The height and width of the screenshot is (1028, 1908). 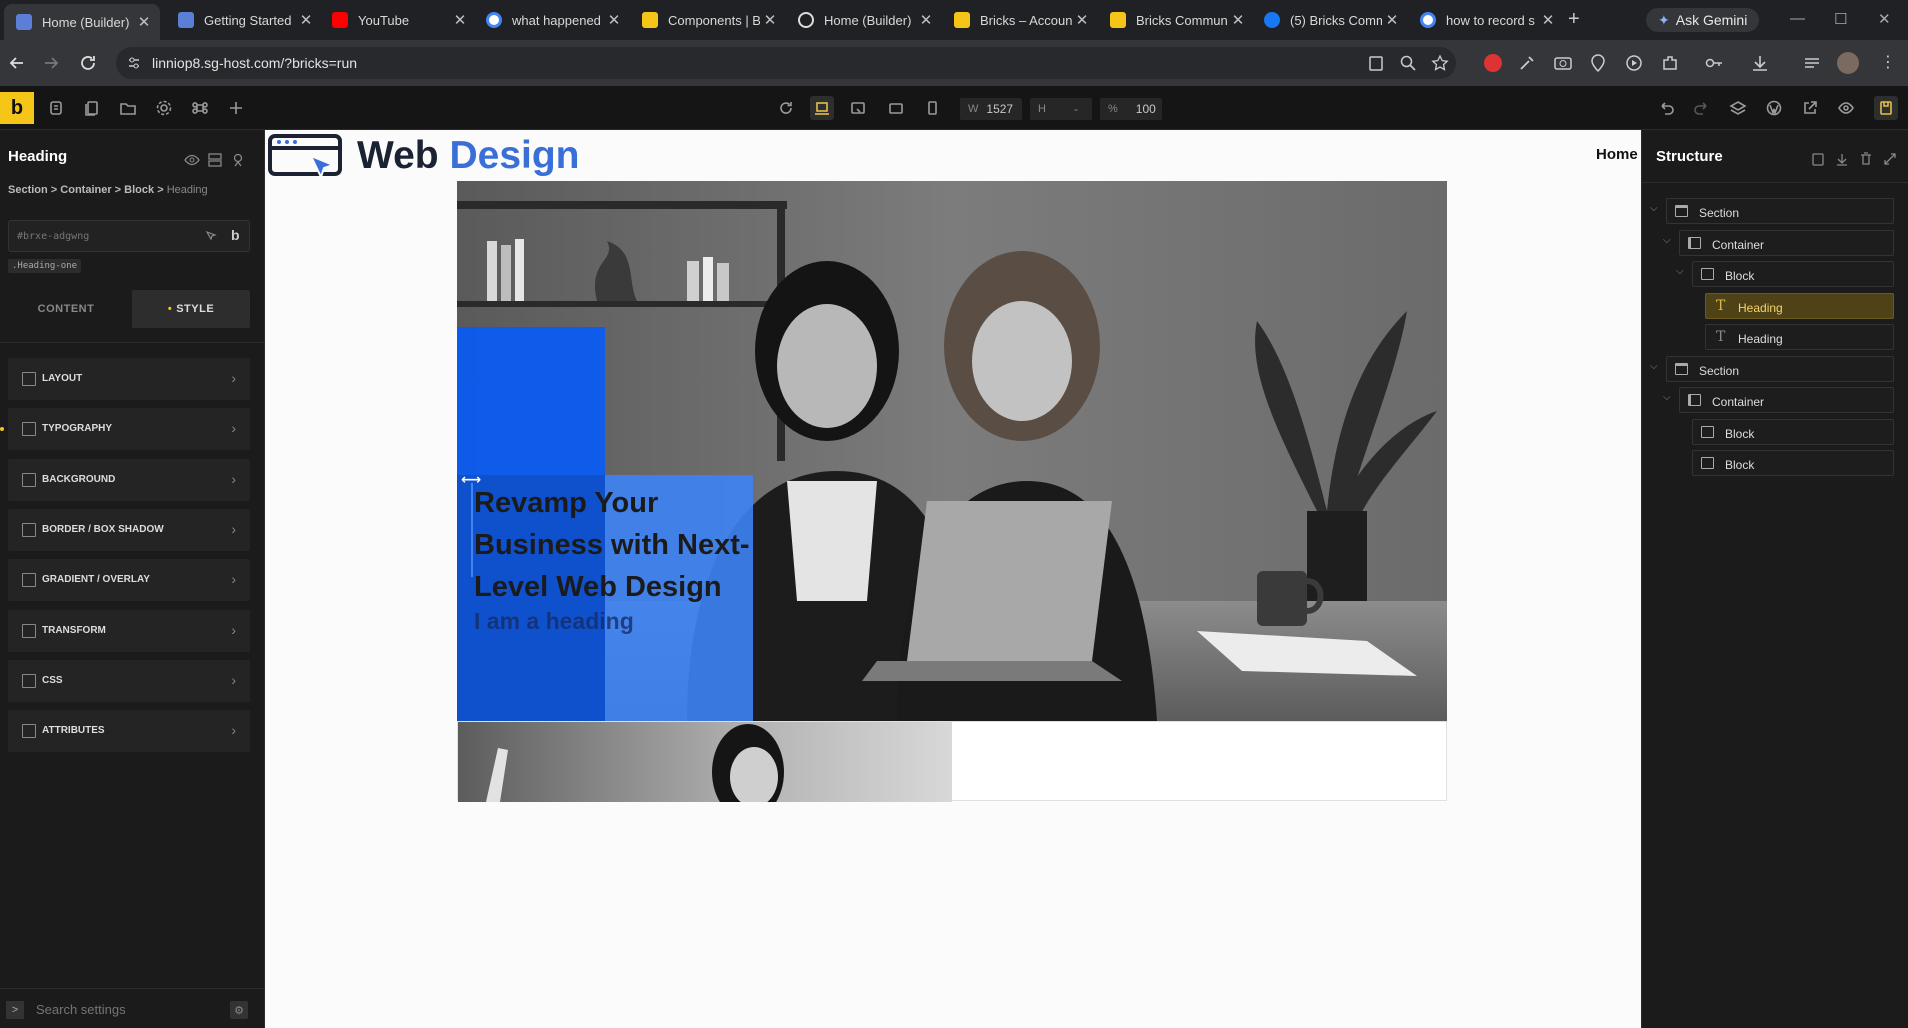 What do you see at coordinates (952, 761) in the screenshot?
I see `second-section` at bounding box center [952, 761].